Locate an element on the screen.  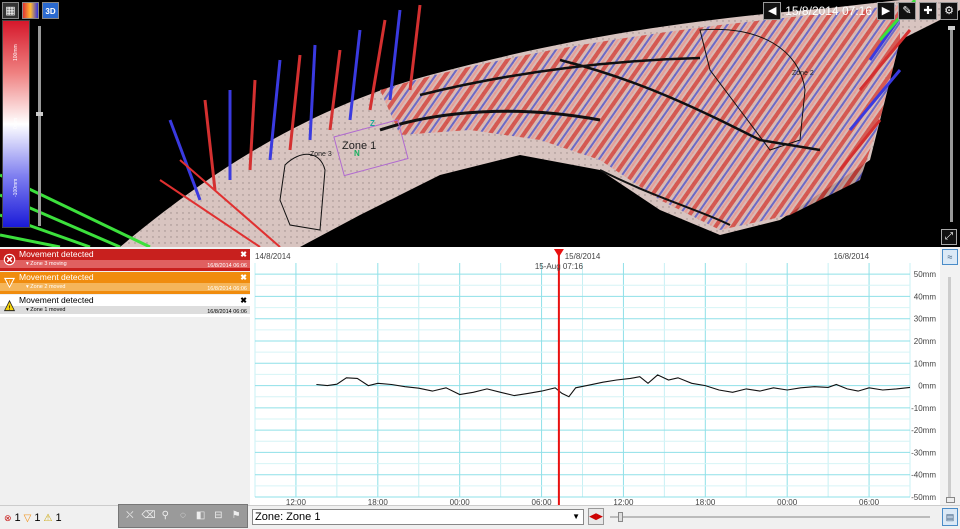
current-datetime: 15/8/2014 07:16 is located at coordinates (828, 11).